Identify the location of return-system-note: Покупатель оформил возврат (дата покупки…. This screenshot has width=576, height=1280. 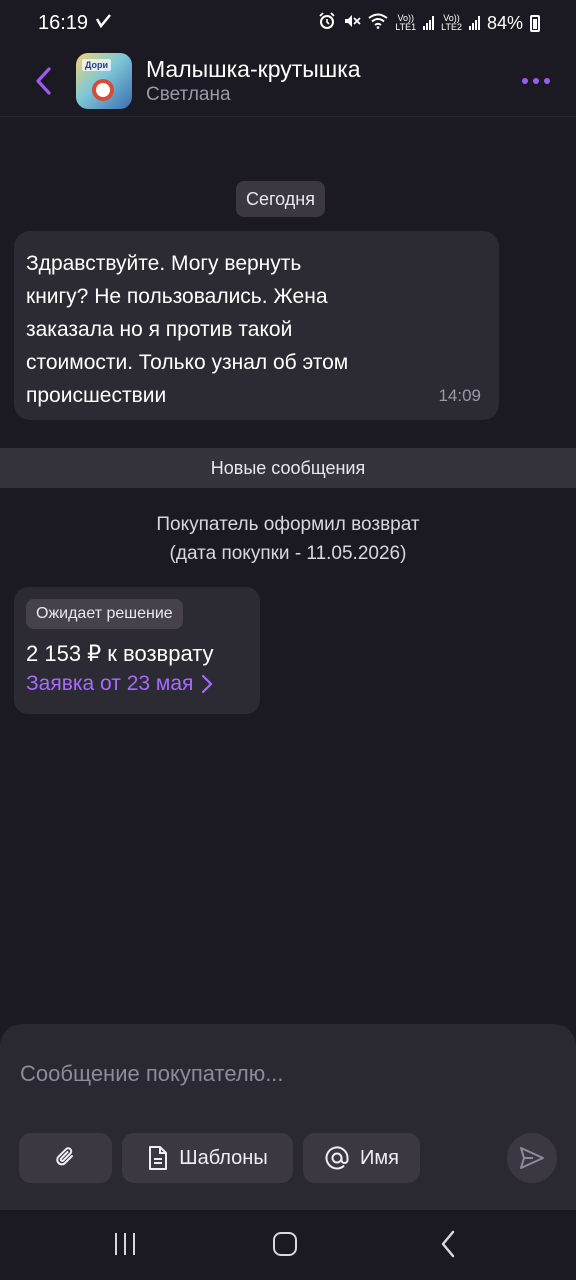
(288, 539).